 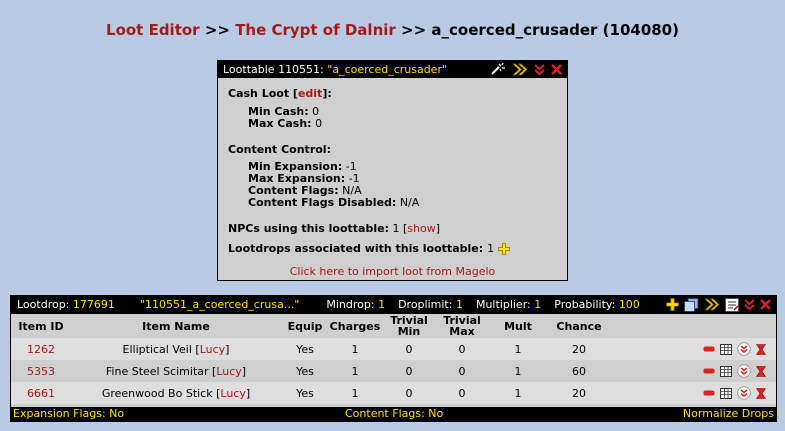 I want to click on col-trivial-max: Trivial Max, so click(x=462, y=326).